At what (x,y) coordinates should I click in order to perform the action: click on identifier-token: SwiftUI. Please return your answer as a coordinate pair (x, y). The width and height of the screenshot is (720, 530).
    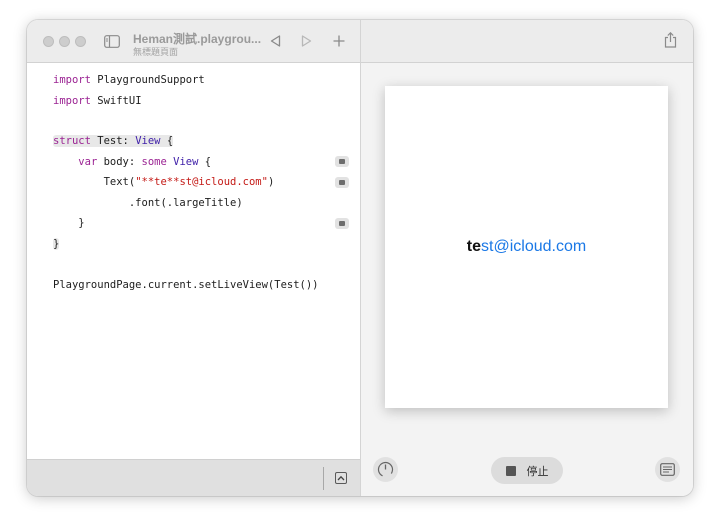
    Looking at the image, I should click on (116, 101).